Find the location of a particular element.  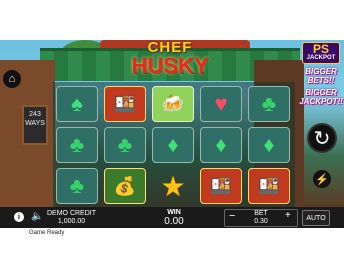

ps-jackpot-badge: PS JACKPOT is located at coordinates (321, 53).